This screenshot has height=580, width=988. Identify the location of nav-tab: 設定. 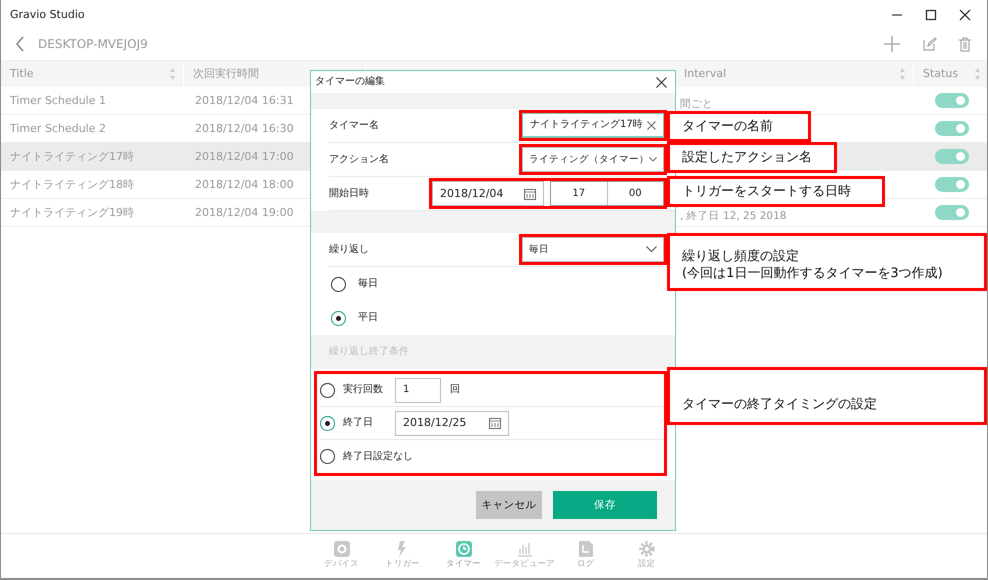
(646, 556).